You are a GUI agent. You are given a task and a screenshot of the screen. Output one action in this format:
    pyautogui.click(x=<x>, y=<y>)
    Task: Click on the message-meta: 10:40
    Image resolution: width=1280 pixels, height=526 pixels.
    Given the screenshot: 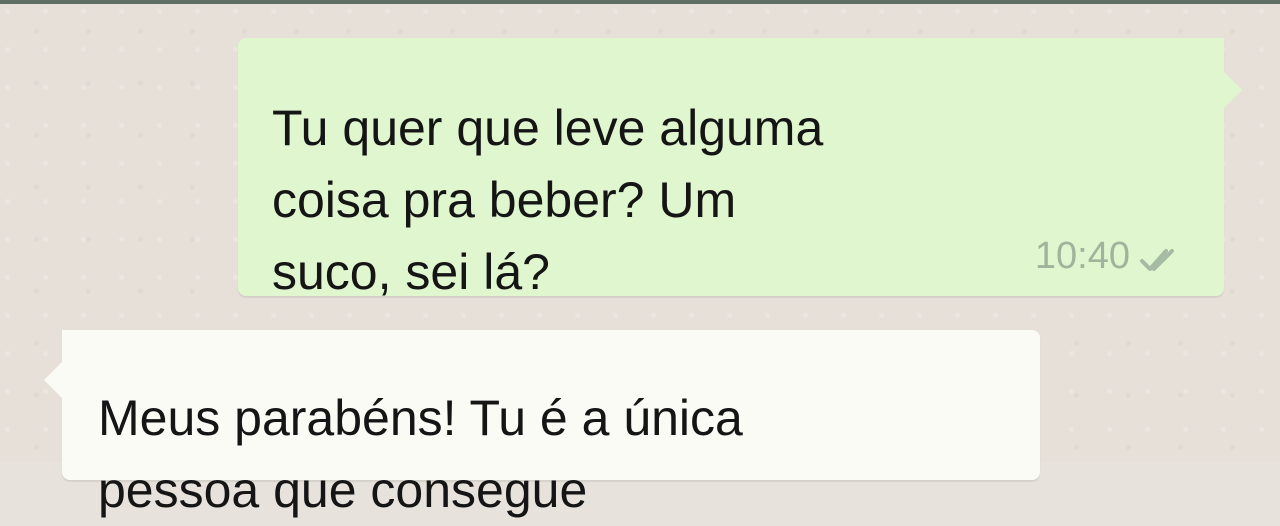 What is the action you would take?
    pyautogui.click(x=1109, y=256)
    